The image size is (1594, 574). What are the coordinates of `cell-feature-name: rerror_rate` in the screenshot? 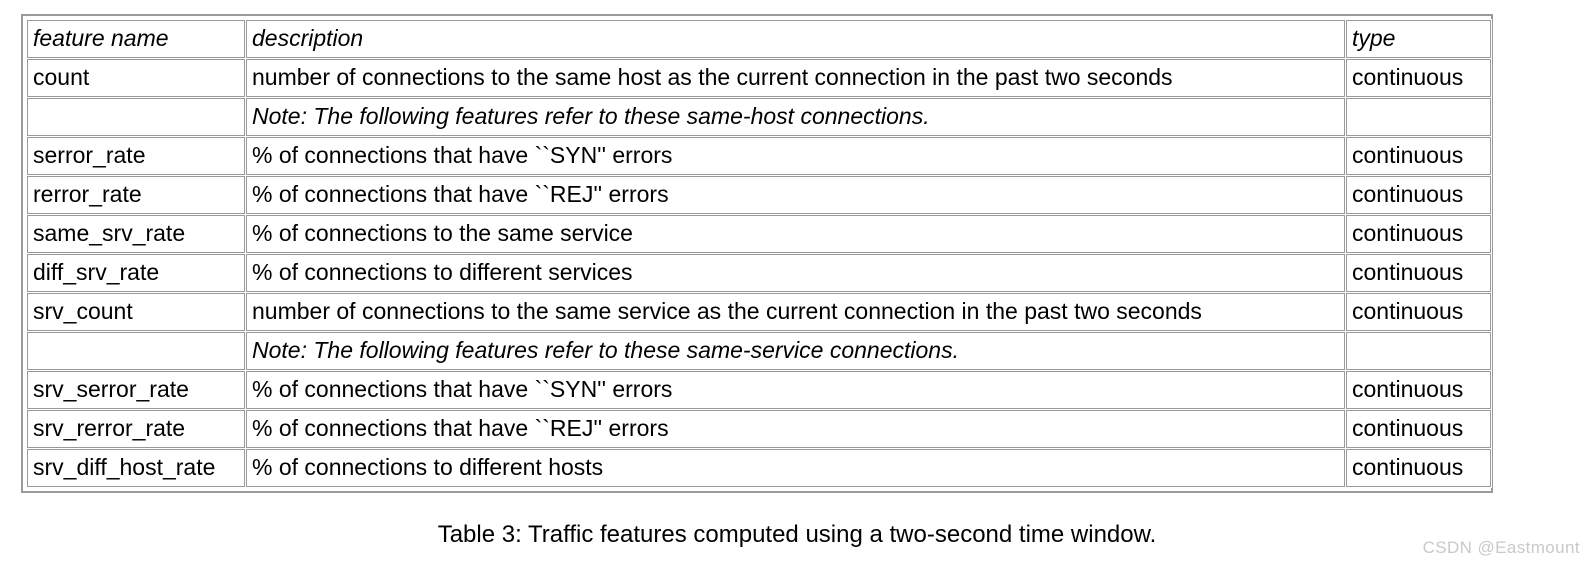 It's located at (136, 195).